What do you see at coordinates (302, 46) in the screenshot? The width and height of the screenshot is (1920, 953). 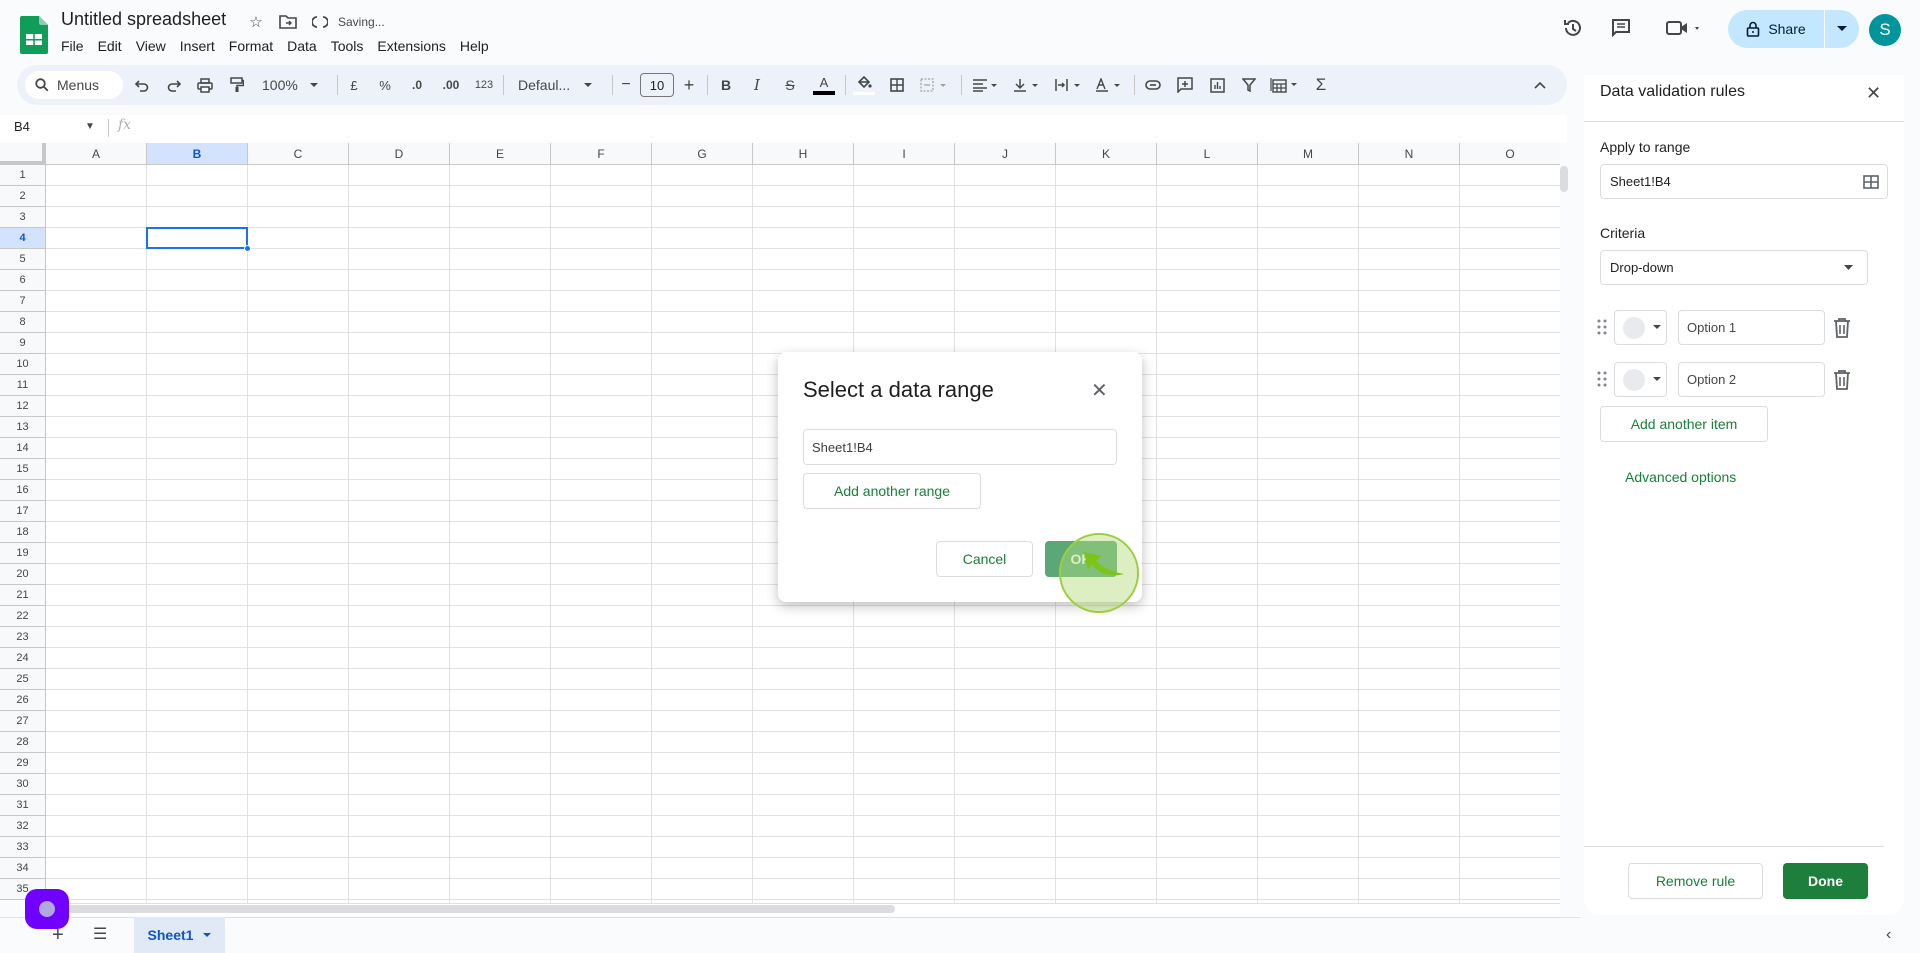 I see `menu-data: Data` at bounding box center [302, 46].